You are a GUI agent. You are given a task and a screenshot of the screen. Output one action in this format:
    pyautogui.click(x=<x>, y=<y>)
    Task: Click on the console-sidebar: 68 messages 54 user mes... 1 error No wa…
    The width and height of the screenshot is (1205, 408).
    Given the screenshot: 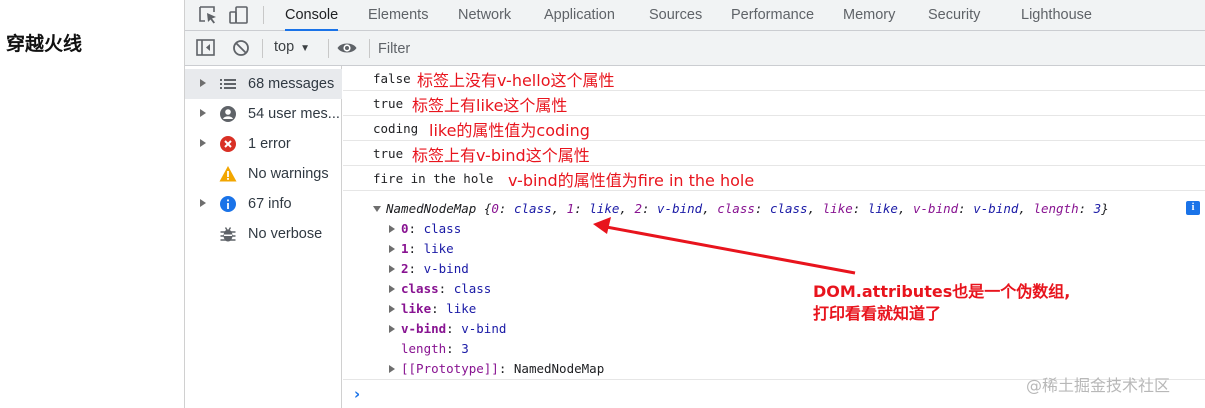 What is the action you would take?
    pyautogui.click(x=263, y=237)
    